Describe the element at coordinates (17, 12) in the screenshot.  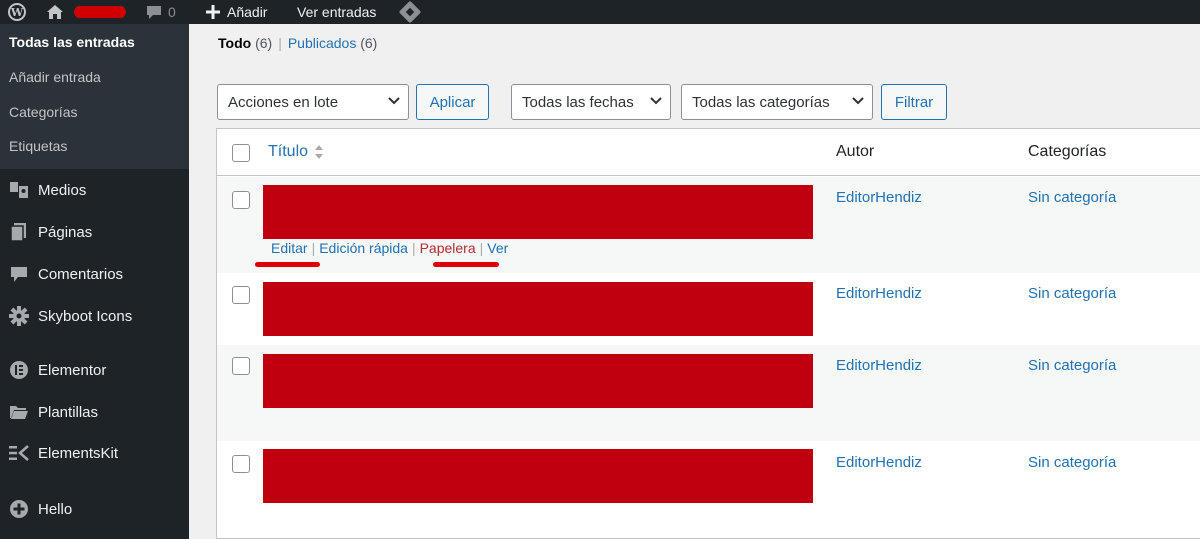
I see `wordpress-logo-icon: W` at that location.